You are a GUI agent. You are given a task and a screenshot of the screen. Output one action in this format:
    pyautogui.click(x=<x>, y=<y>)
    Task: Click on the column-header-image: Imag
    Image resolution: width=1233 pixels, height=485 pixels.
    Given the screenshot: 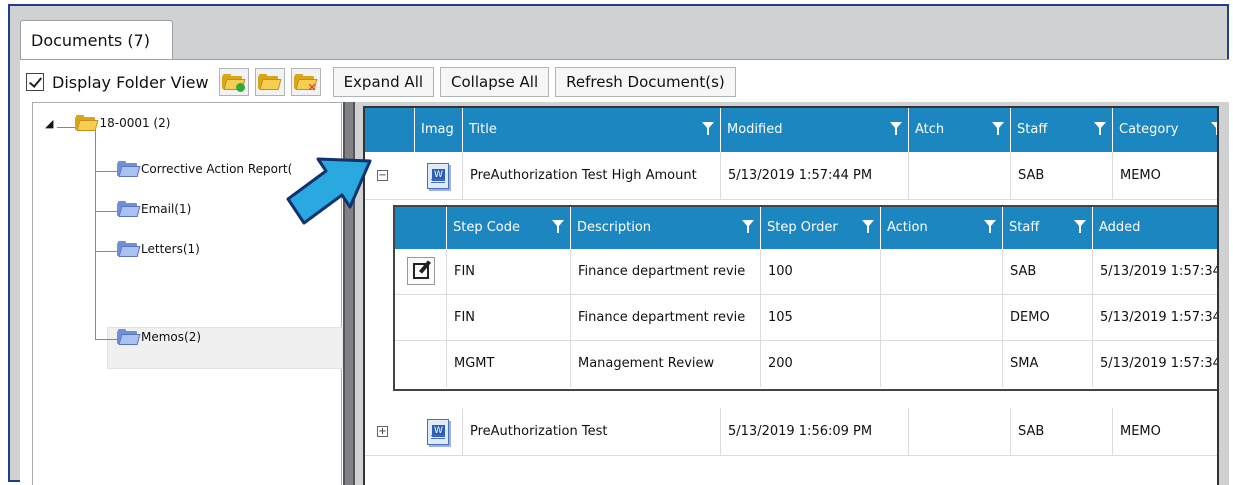 What is the action you would take?
    pyautogui.click(x=439, y=130)
    